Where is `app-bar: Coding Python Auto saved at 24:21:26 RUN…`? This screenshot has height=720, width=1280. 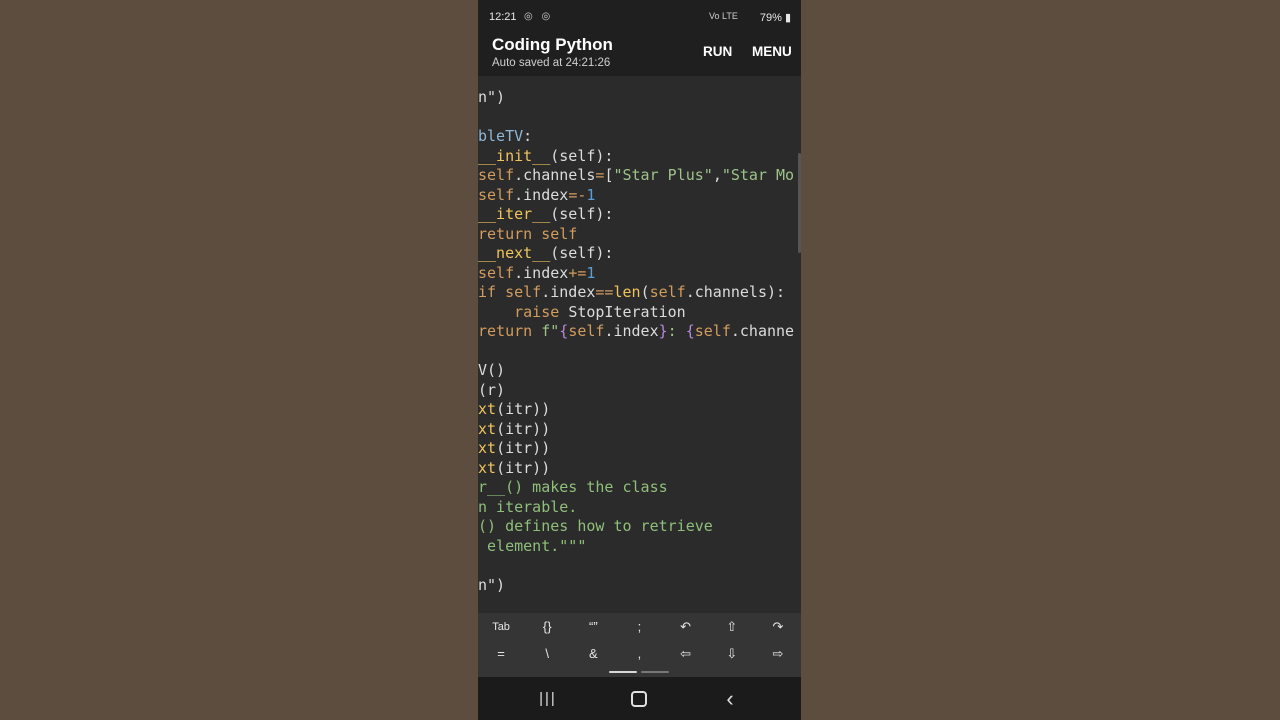 app-bar: Coding Python Auto saved at 24:21:26 RUN… is located at coordinates (639, 55).